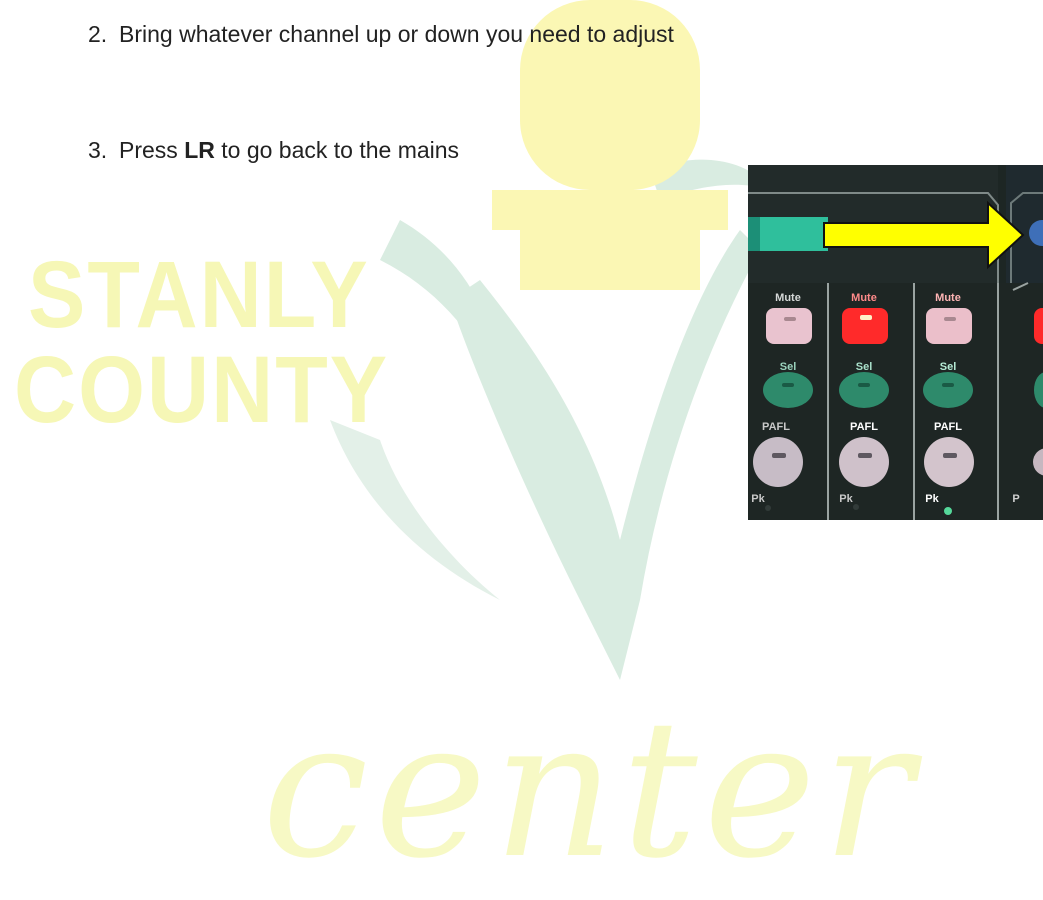 The image size is (1043, 900). What do you see at coordinates (98, 34) in the screenshot?
I see `step-2-number: 2.` at bounding box center [98, 34].